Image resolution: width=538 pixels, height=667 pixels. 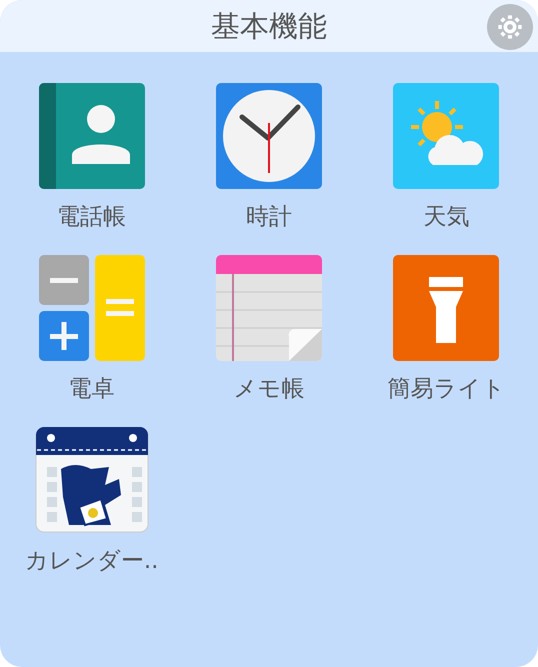 I want to click on app-tile: 天気, so click(x=446, y=156).